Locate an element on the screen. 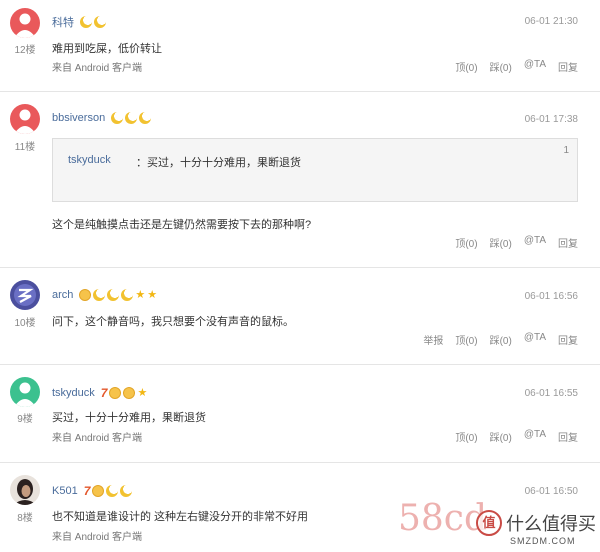 The width and height of the screenshot is (600, 552). floor-number: 9楼 is located at coordinates (25, 419).